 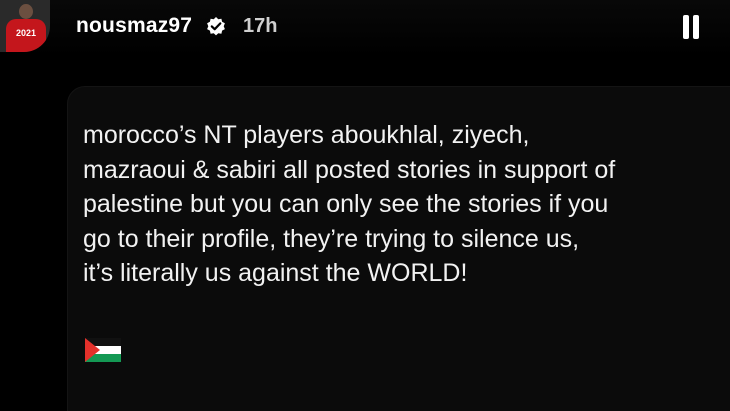 I want to click on story-header: 2021 nousmaz97 17h, so click(x=365, y=28).